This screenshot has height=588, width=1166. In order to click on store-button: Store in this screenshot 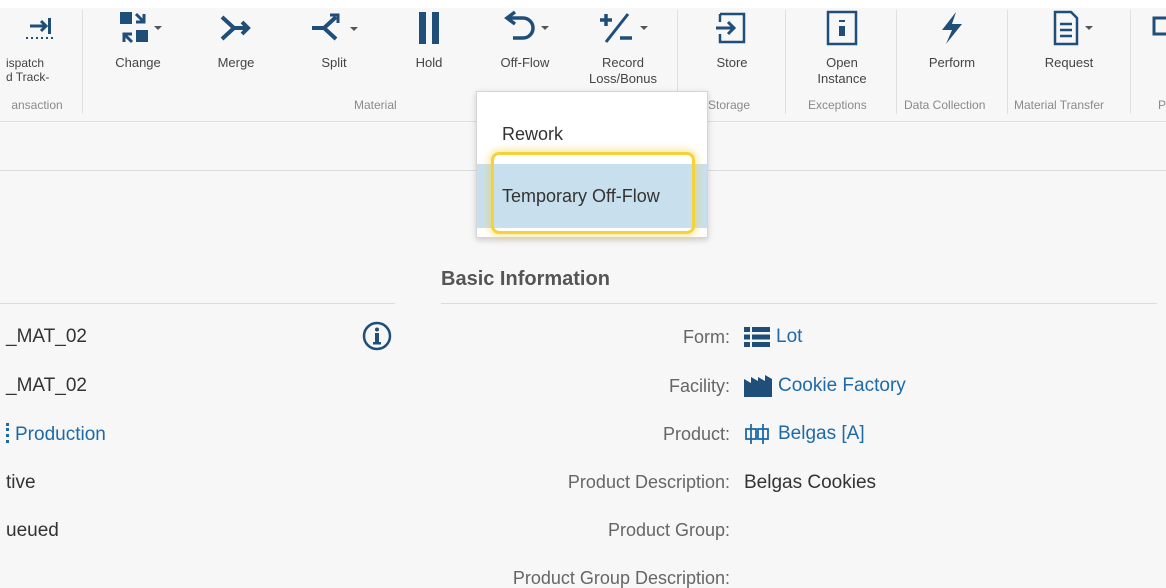, I will do `click(732, 39)`.